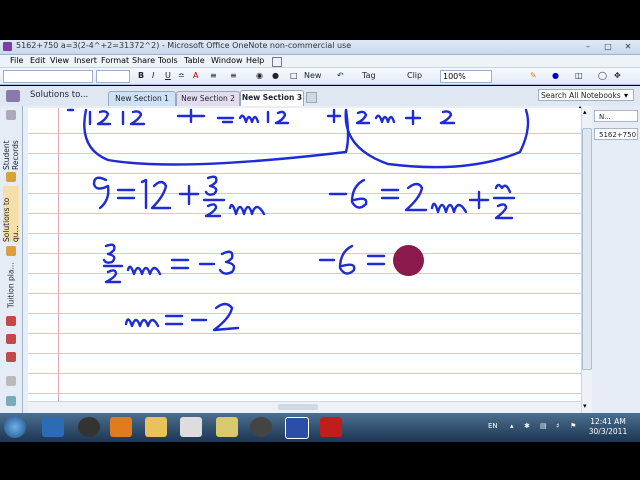 The width and height of the screenshot is (640, 480). I want to click on onenote-app-icon, so click(7, 46).